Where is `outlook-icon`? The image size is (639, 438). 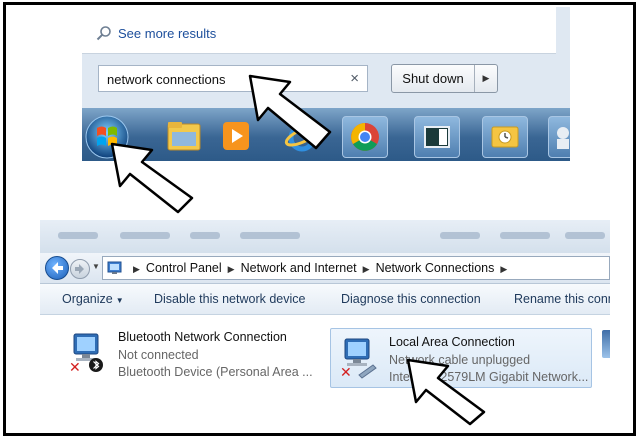
outlook-icon is located at coordinates (505, 137).